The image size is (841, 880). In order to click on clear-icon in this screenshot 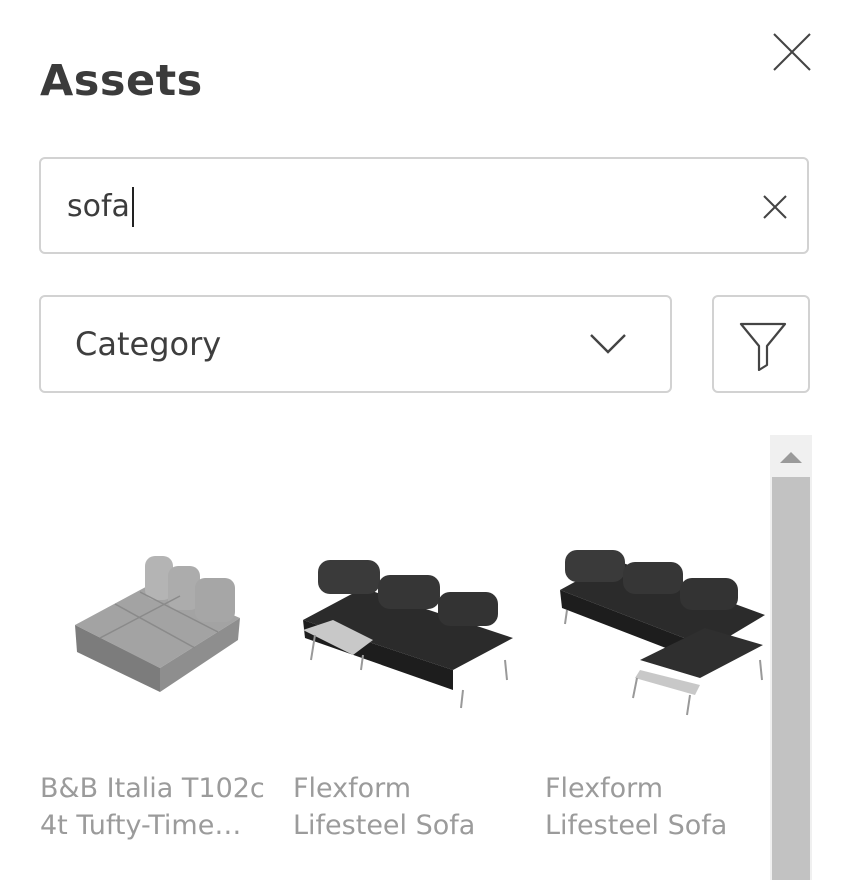, I will do `click(775, 207)`.